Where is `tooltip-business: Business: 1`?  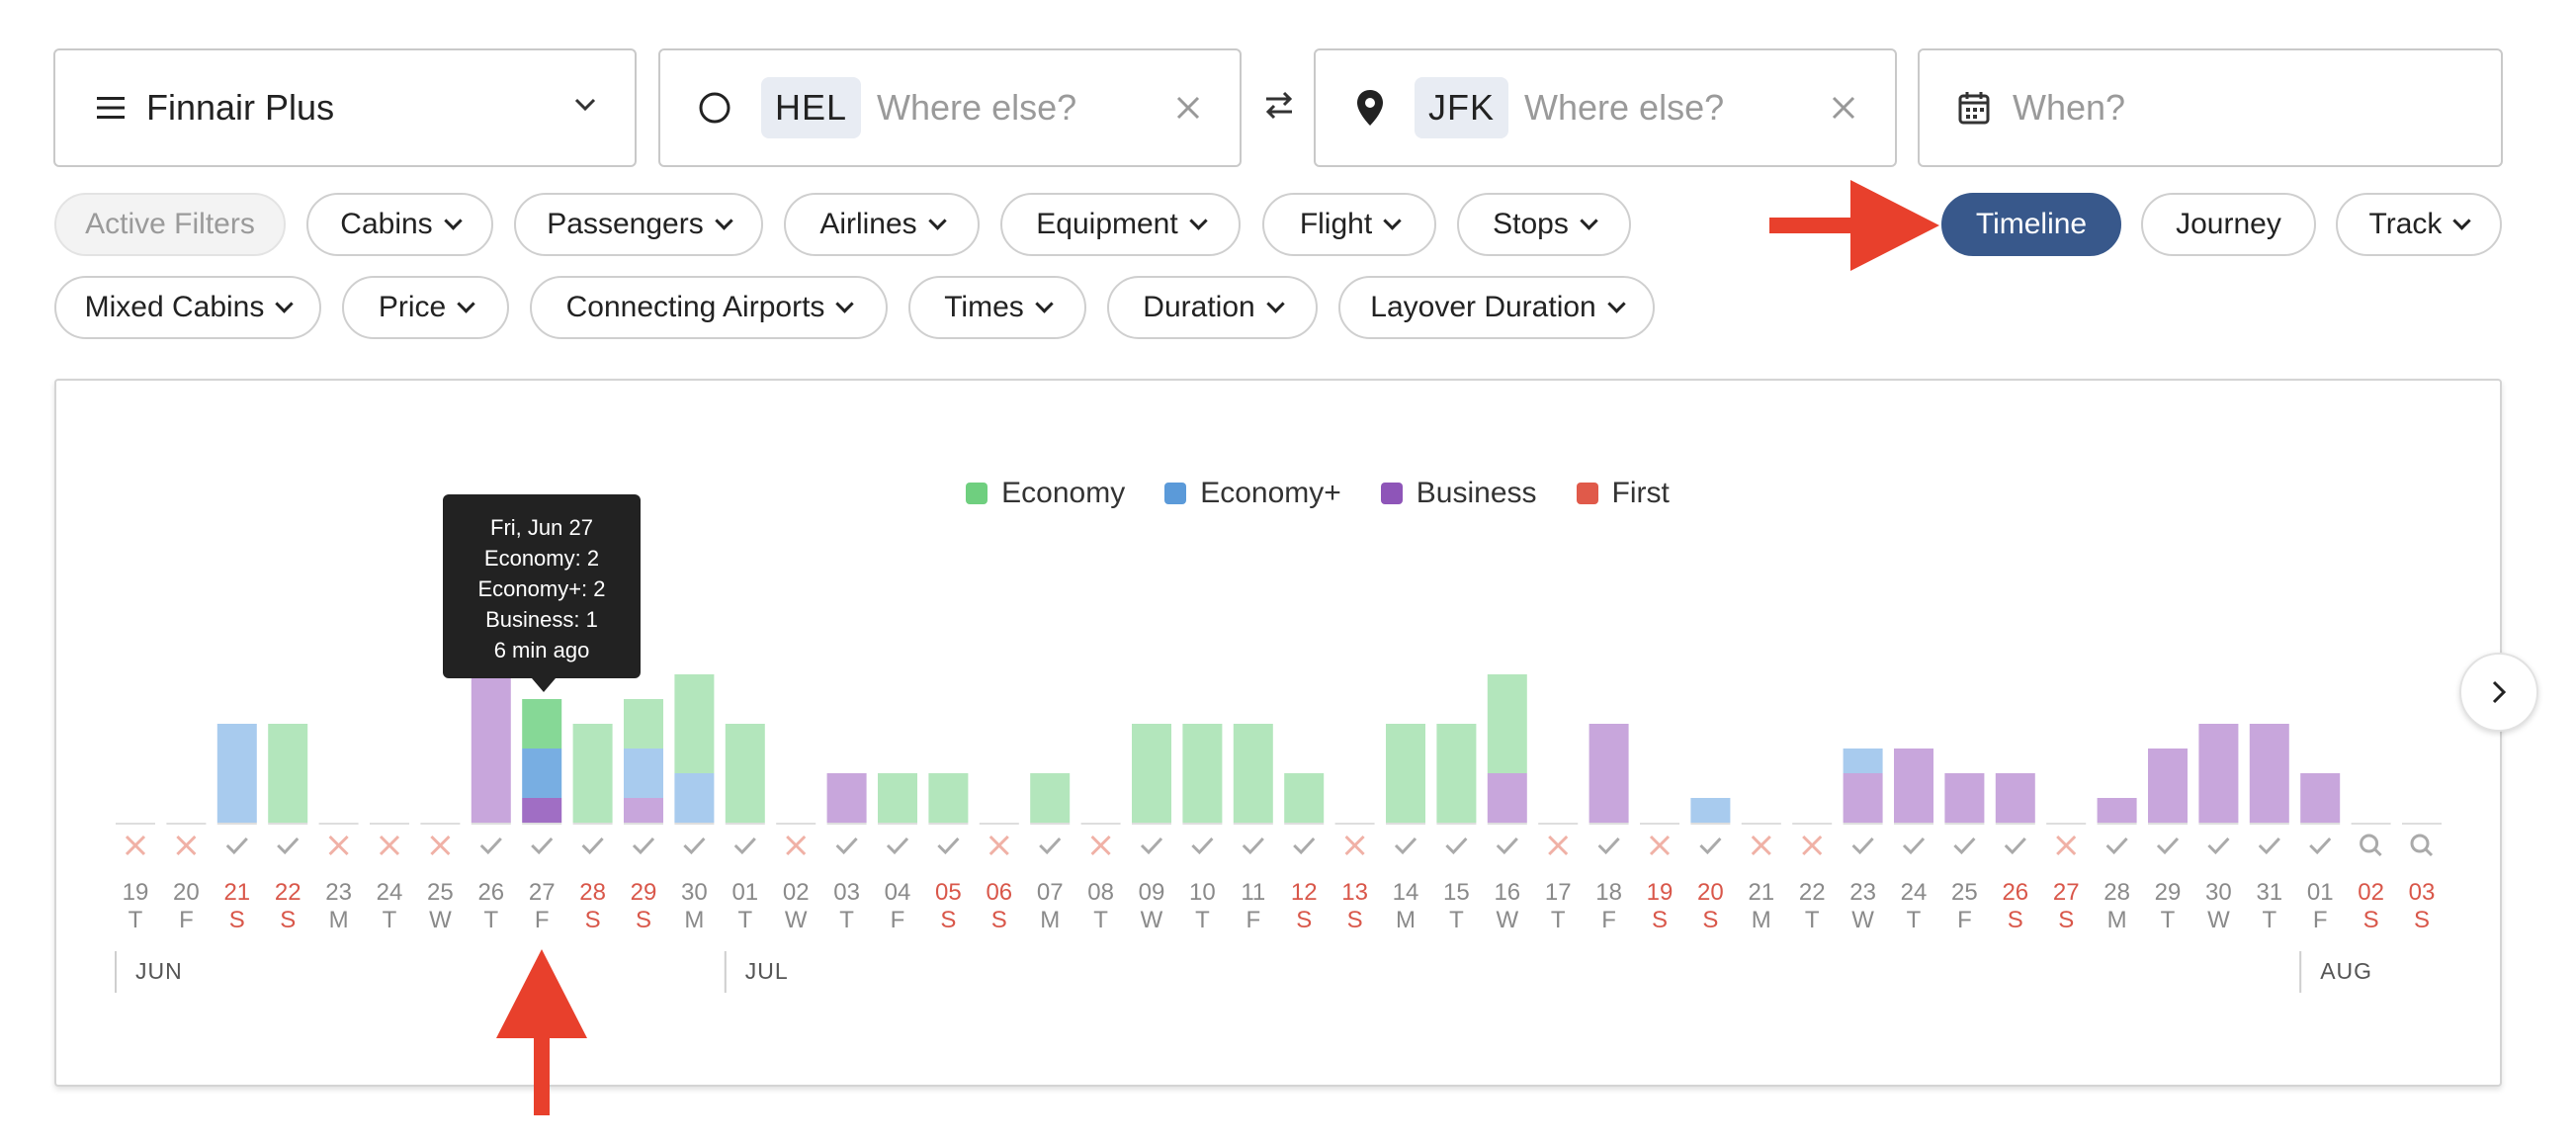 tooltip-business: Business: 1 is located at coordinates (541, 619).